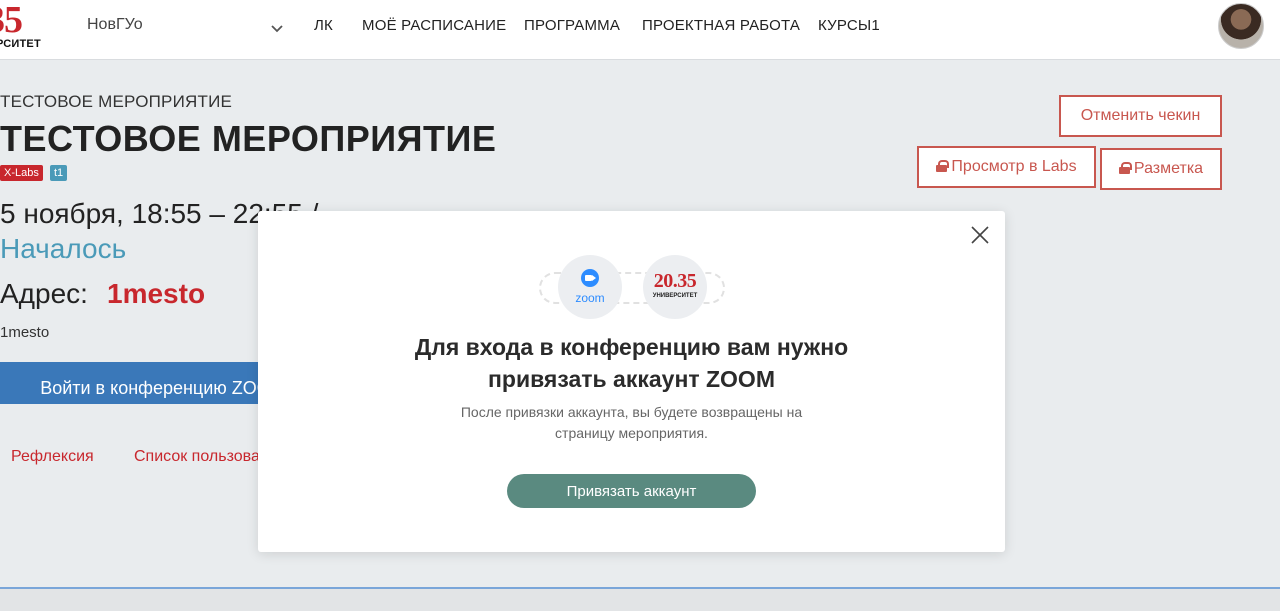 The image size is (1280, 611). Describe the element at coordinates (721, 25) in the screenshot. I see `nav-item-project-work: ПРОЕКТНАЯ РАБОТА` at that location.